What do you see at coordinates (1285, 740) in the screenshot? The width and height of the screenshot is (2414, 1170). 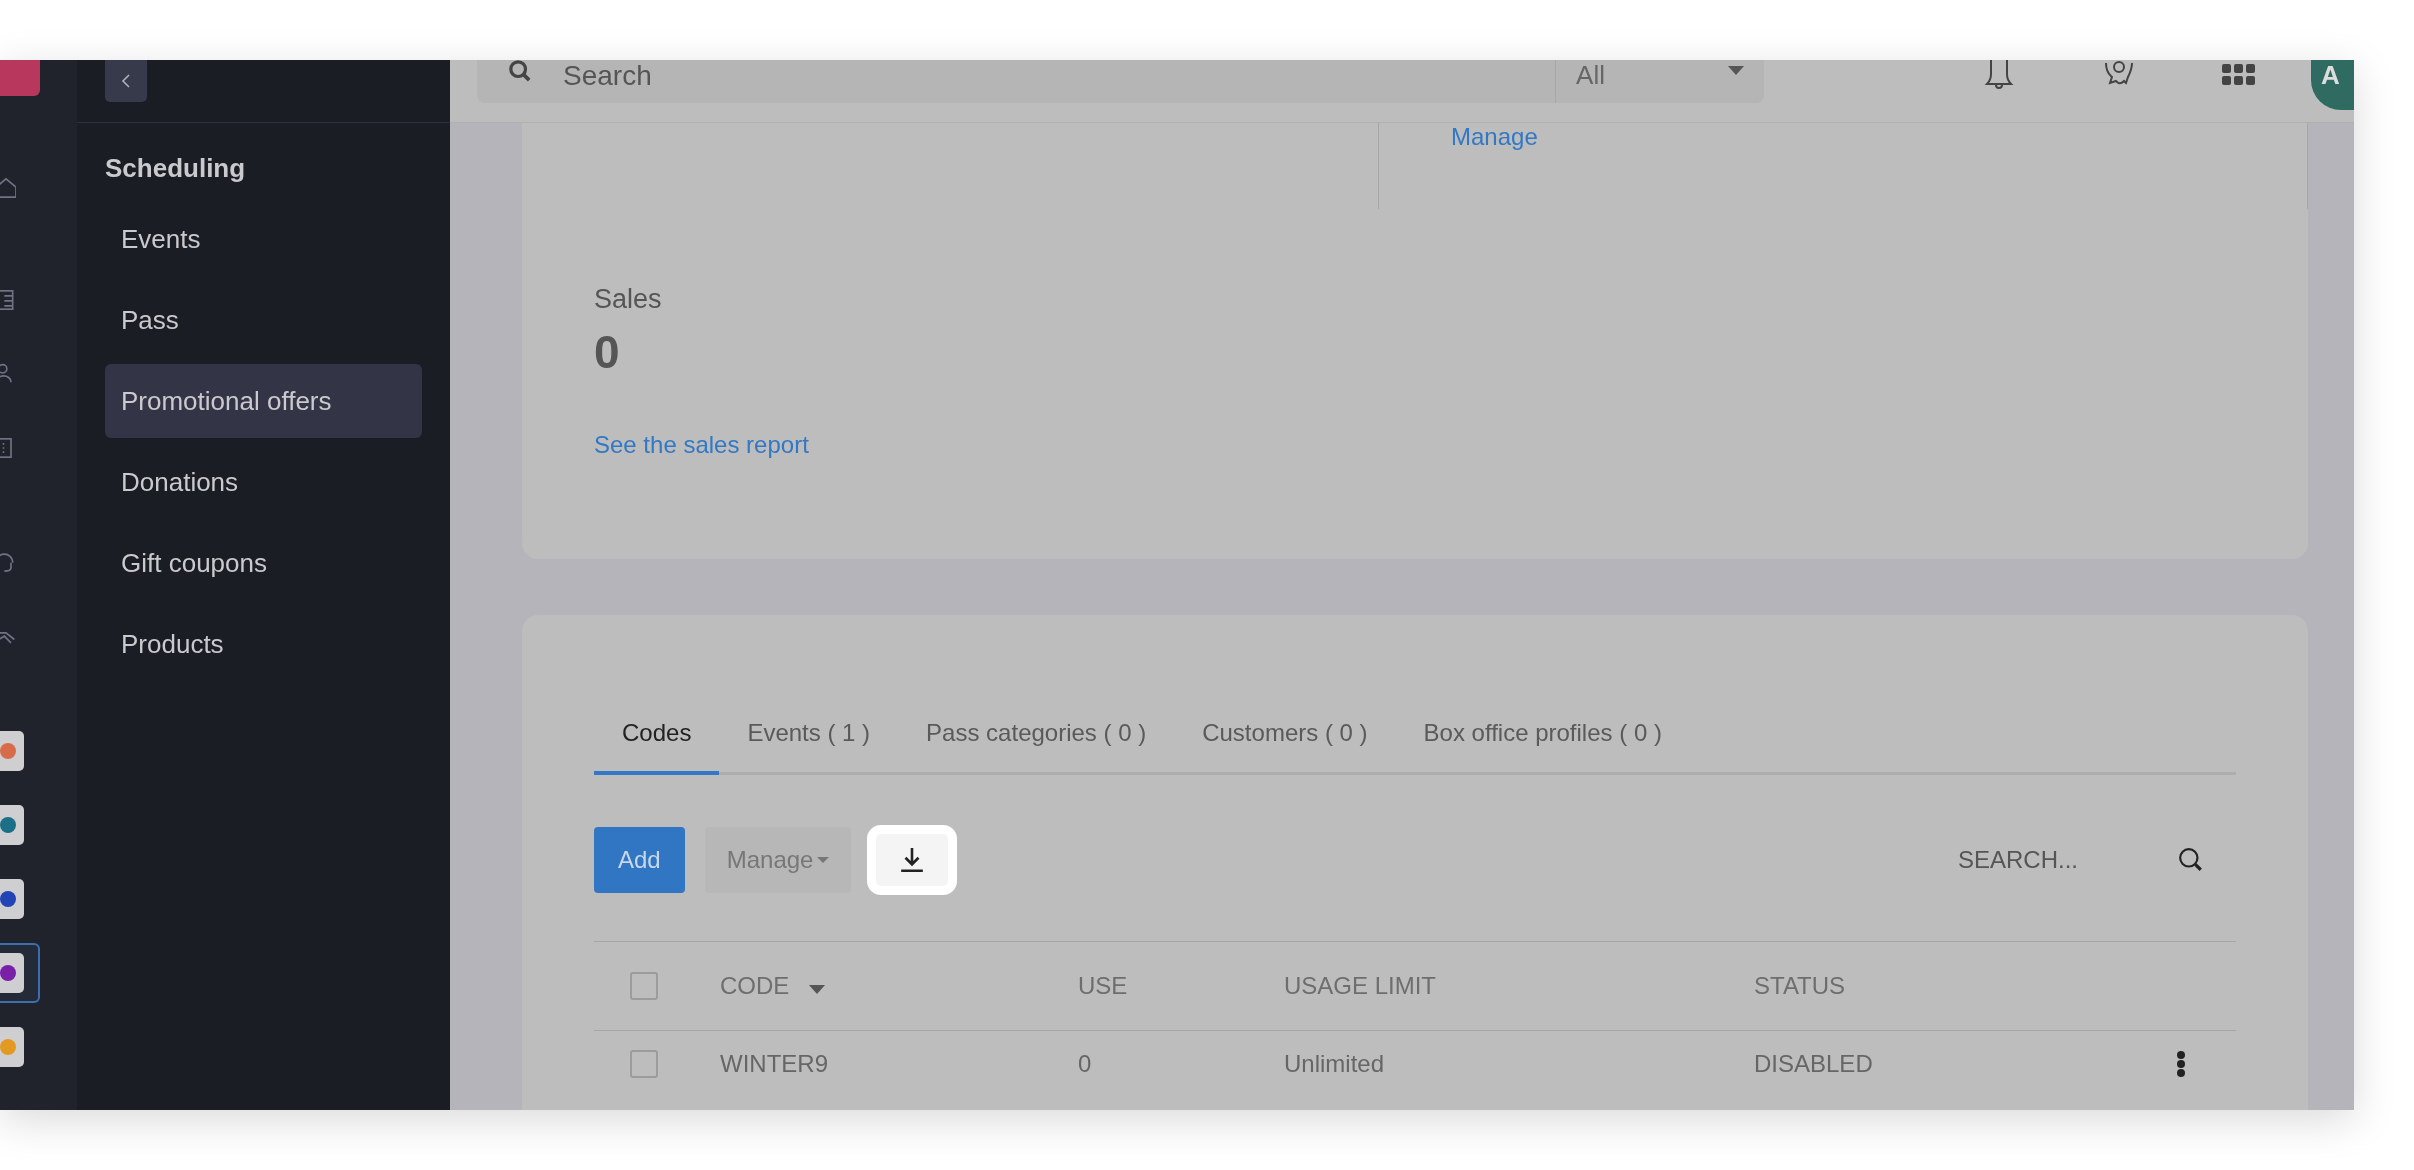 I see `tab: Customers ( 0 )` at bounding box center [1285, 740].